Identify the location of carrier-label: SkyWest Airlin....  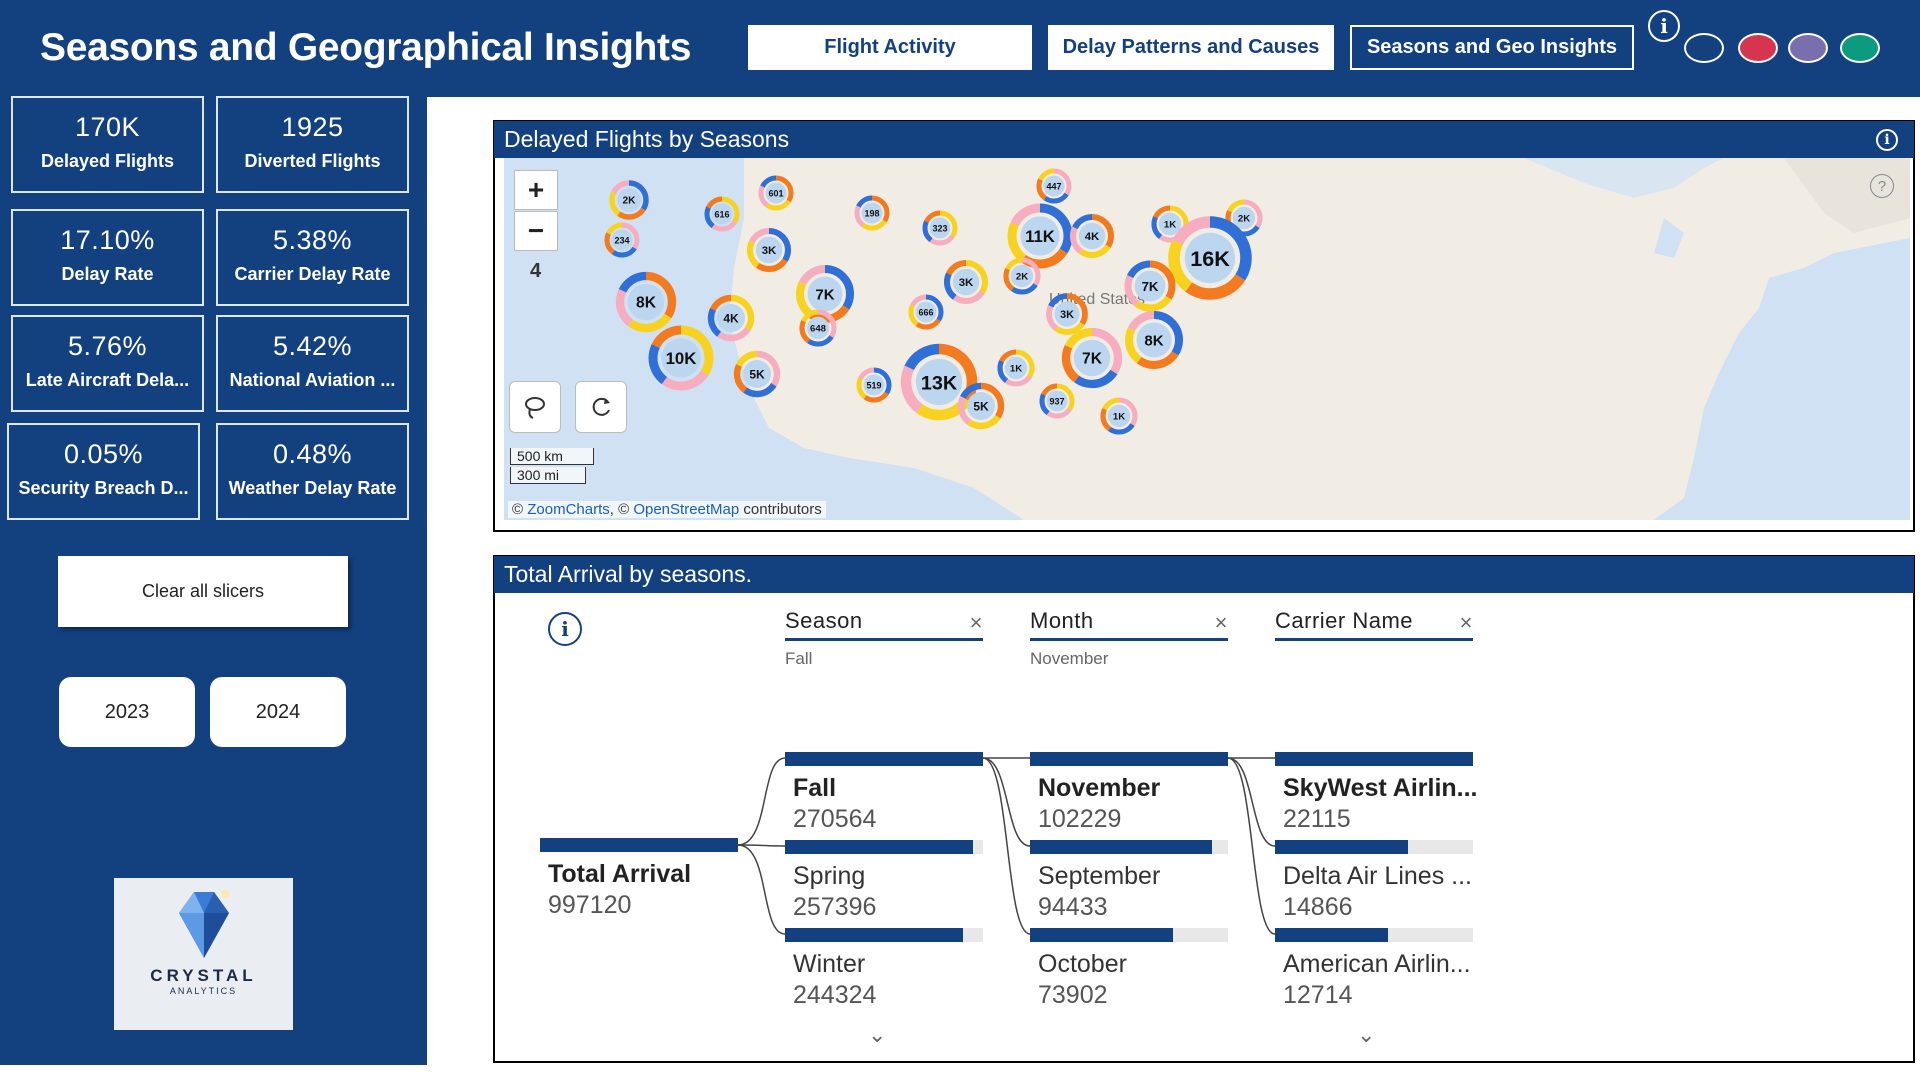
(1380, 788).